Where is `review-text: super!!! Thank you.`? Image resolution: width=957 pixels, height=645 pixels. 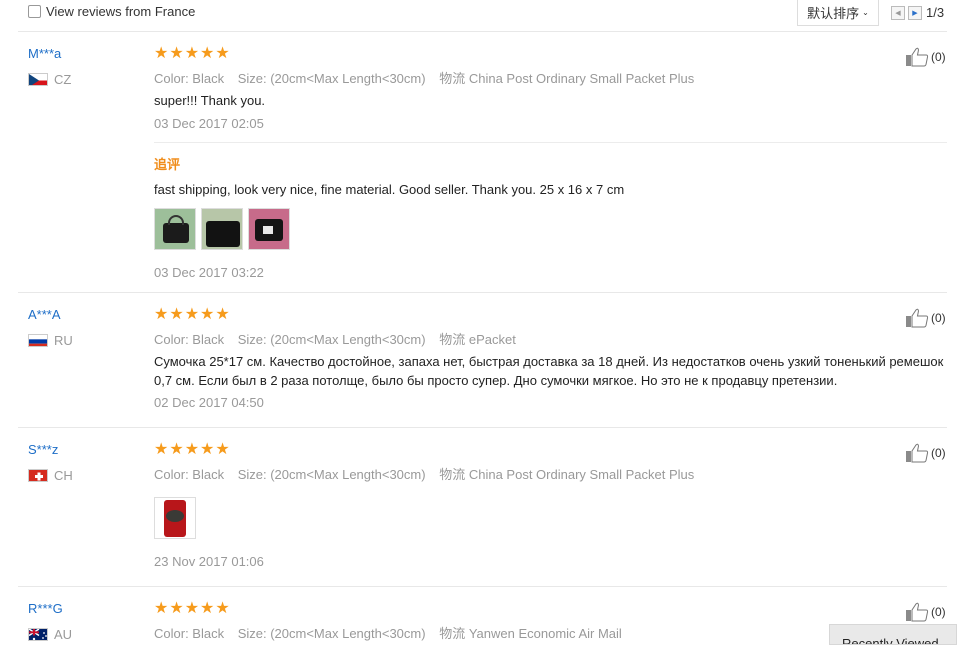 review-text: super!!! Thank you. is located at coordinates (210, 100).